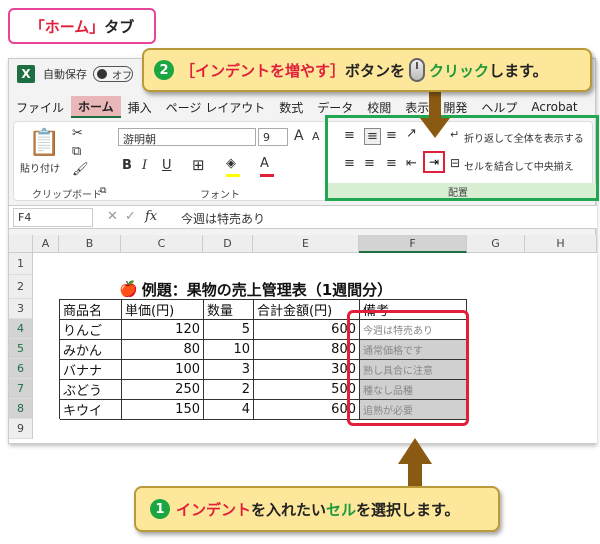  What do you see at coordinates (229, 350) in the screenshot?
I see `table-cell: 10` at bounding box center [229, 350].